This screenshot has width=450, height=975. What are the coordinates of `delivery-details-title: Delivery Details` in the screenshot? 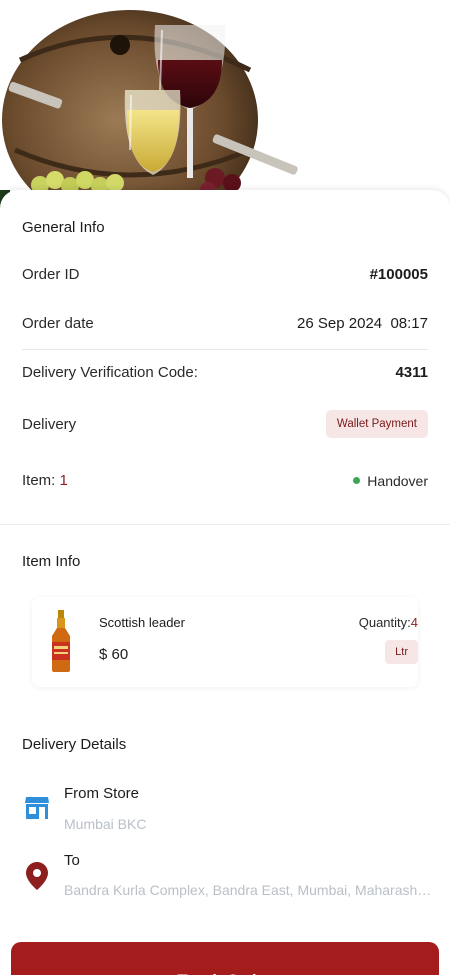 It's located at (74, 744).